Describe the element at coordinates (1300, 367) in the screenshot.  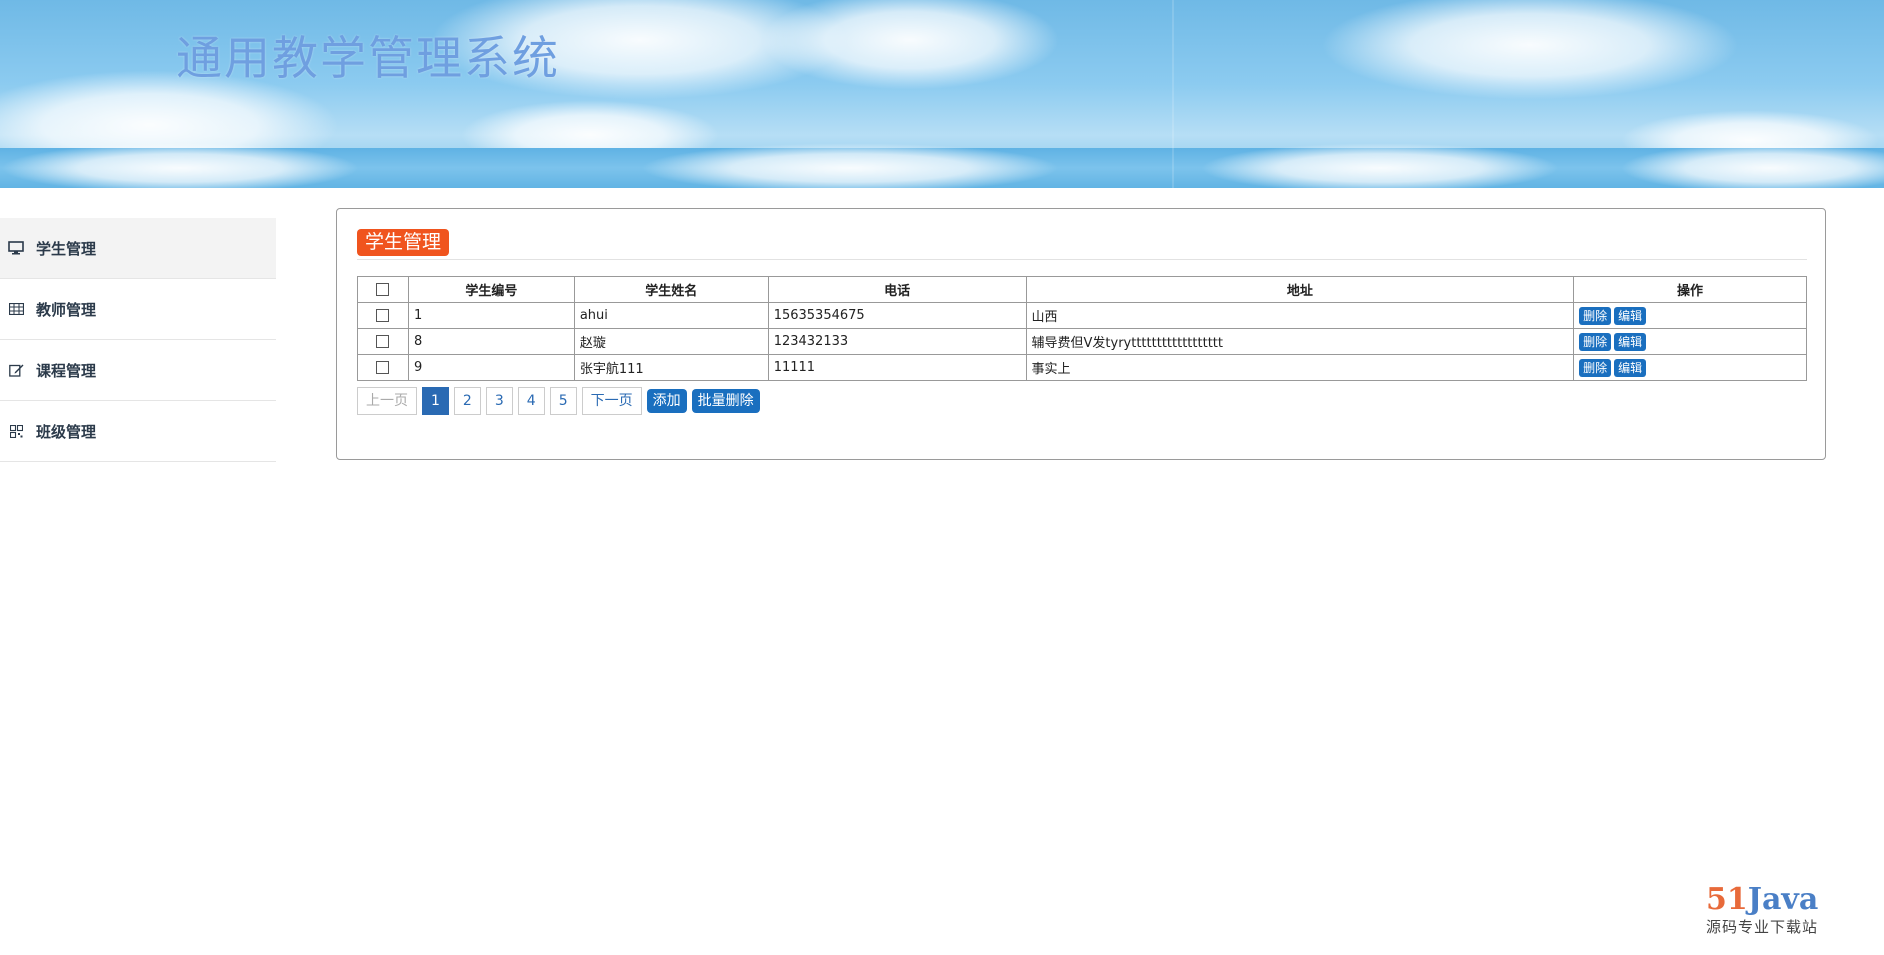
I see `student-address: 事实上` at that location.